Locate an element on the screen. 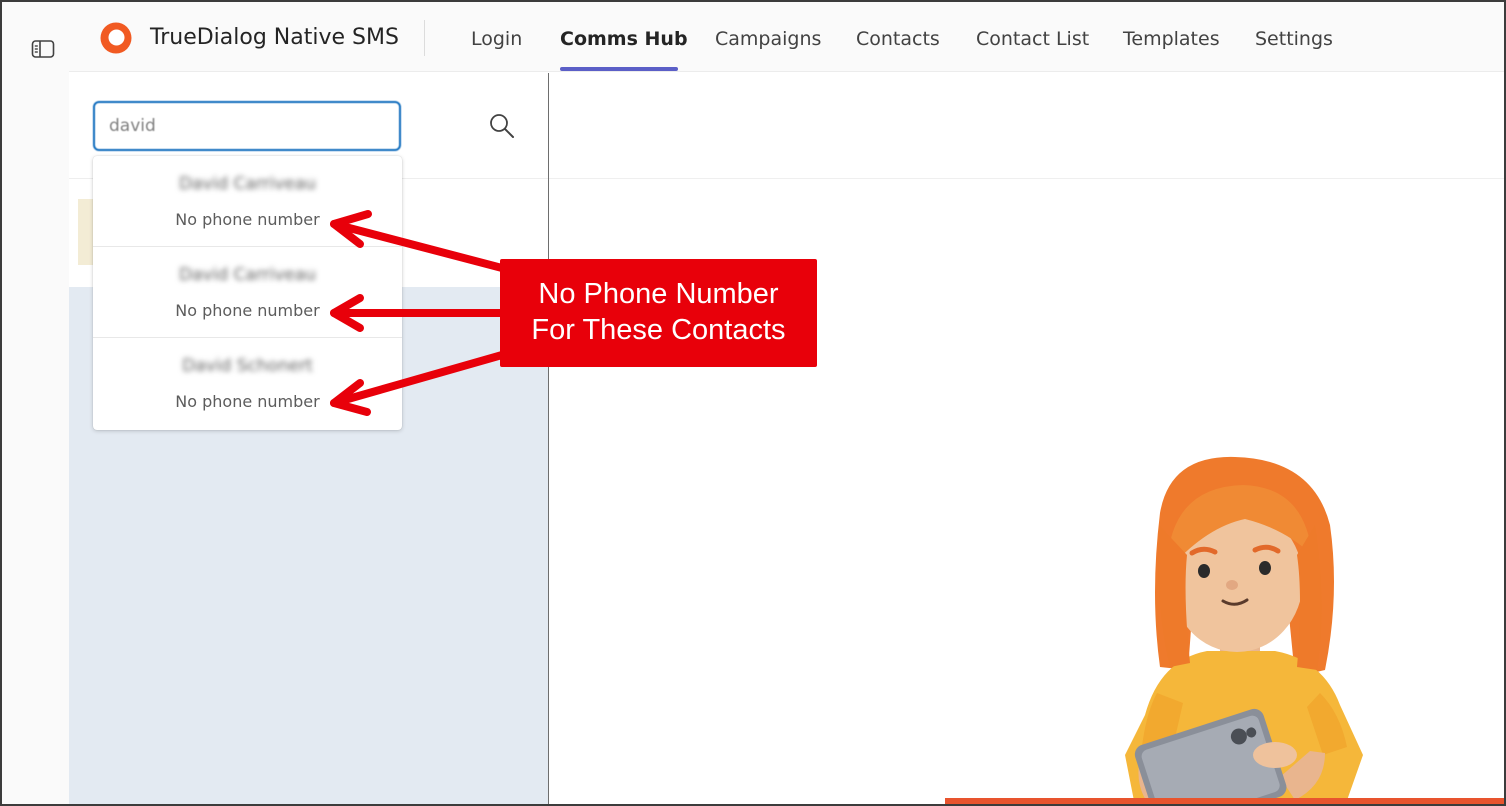 This screenshot has width=1506, height=806. search-icon is located at coordinates (502, 126).